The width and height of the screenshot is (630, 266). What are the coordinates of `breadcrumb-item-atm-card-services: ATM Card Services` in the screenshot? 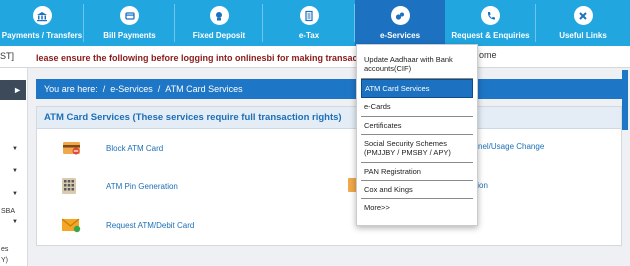 It's located at (204, 89).